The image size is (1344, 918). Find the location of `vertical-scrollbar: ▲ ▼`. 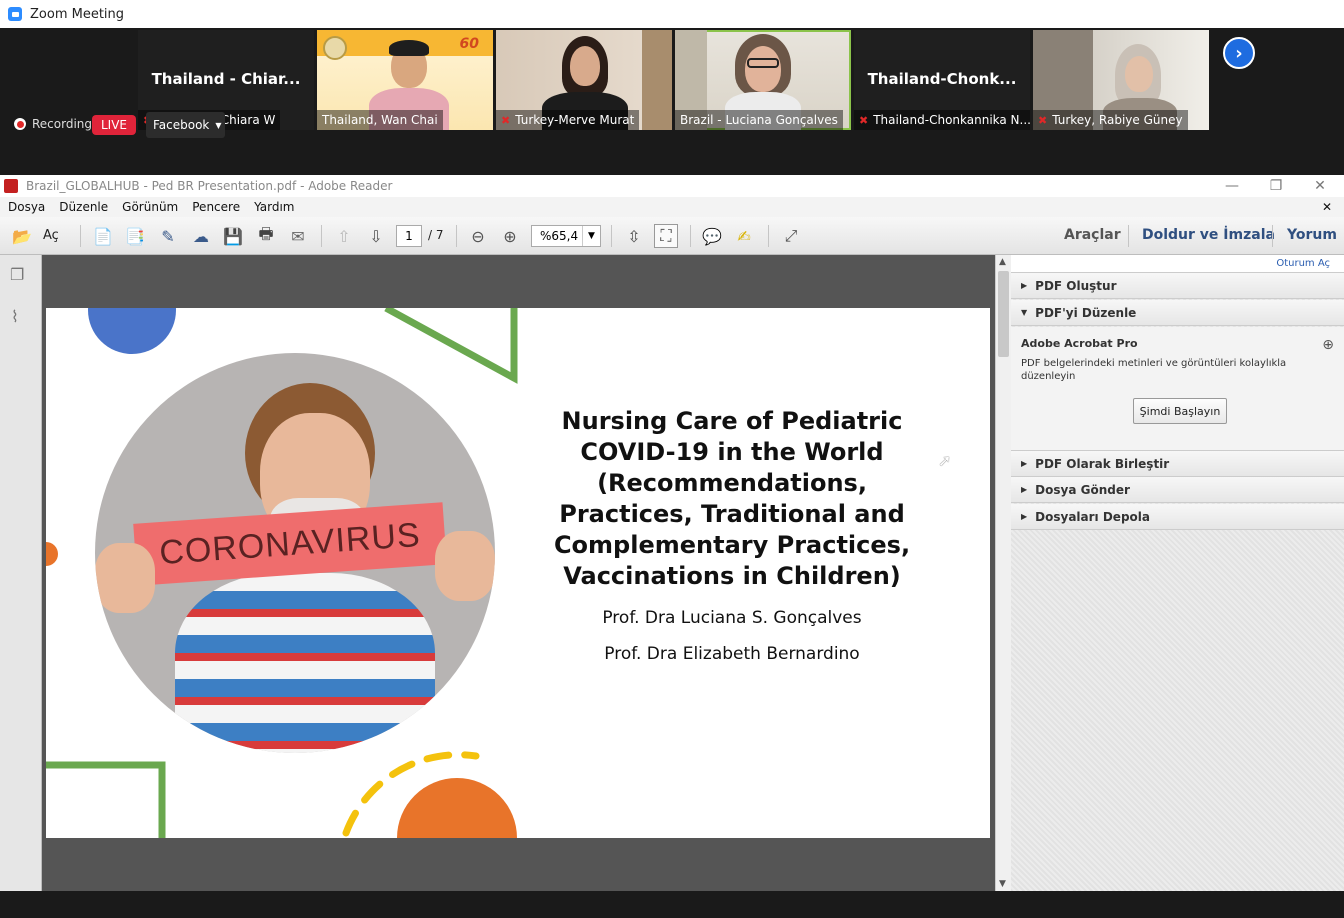

vertical-scrollbar: ▲ ▼ is located at coordinates (1003, 573).